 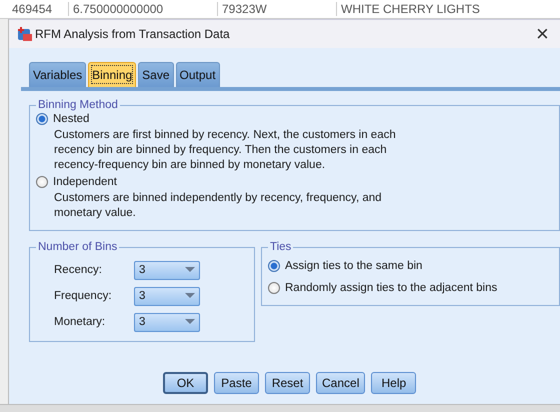 I want to click on option-description: Customers are first binned by recency. Next, the customers in each recency bin are binned by frequency. Then the customers in each recency-frequency bin are binned by monetary value., so click(x=225, y=150).